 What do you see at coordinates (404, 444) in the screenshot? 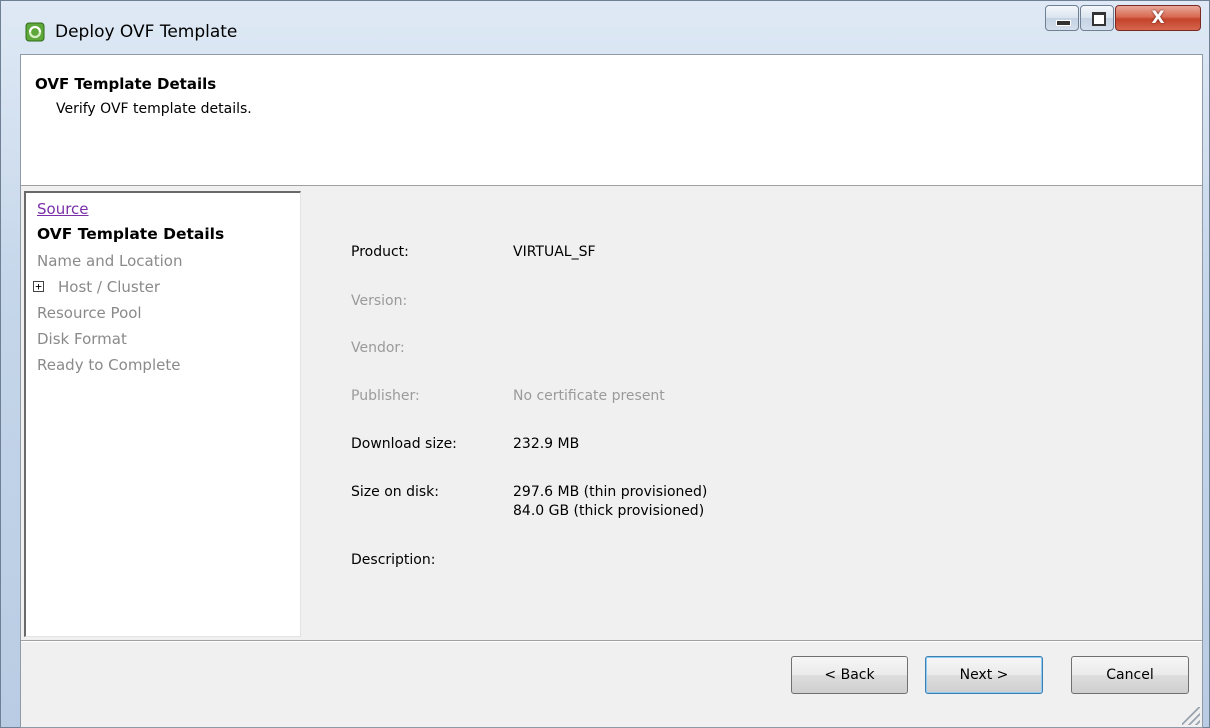
I see `download-size-label: Download size:` at bounding box center [404, 444].